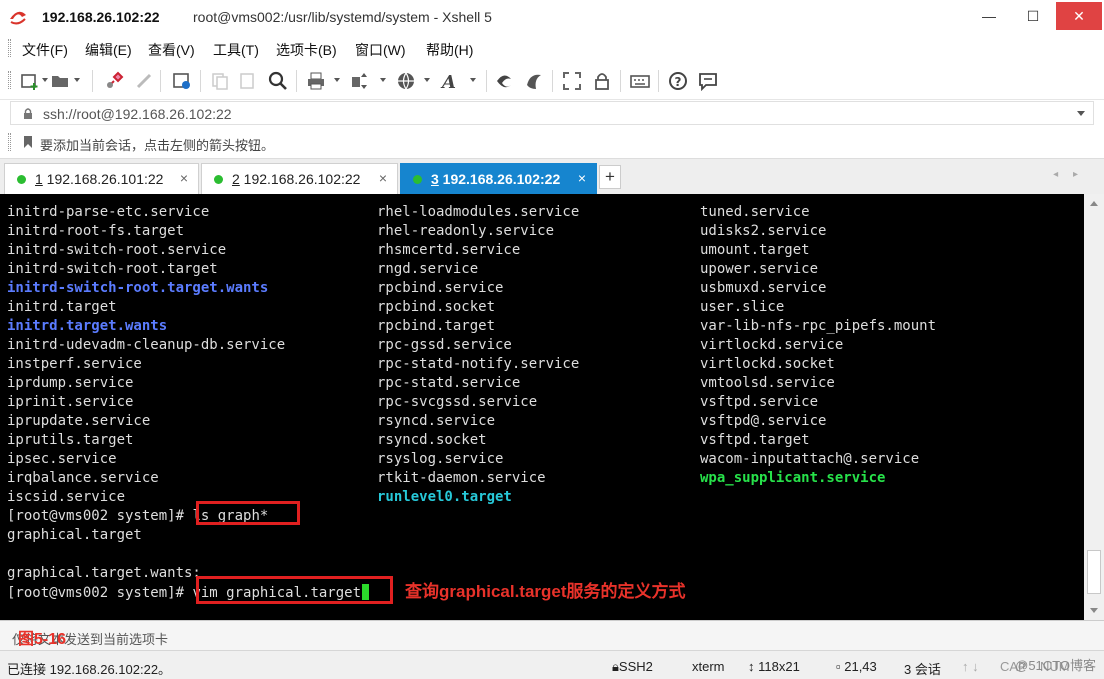  I want to click on listing-file: upower.service, so click(759, 269).